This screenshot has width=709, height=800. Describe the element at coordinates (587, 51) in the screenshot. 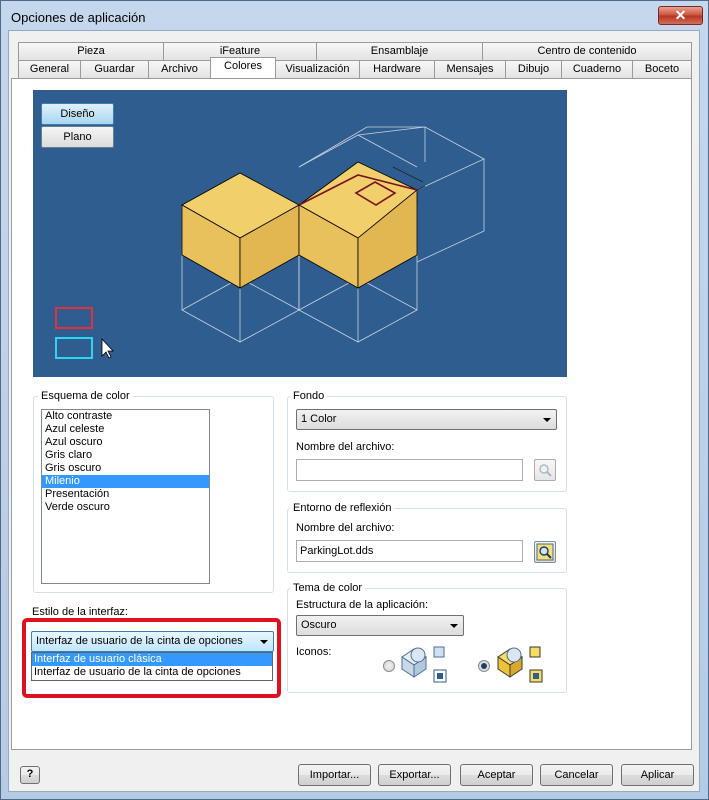

I see `tab-centro-contenido: Centro de contenido` at that location.